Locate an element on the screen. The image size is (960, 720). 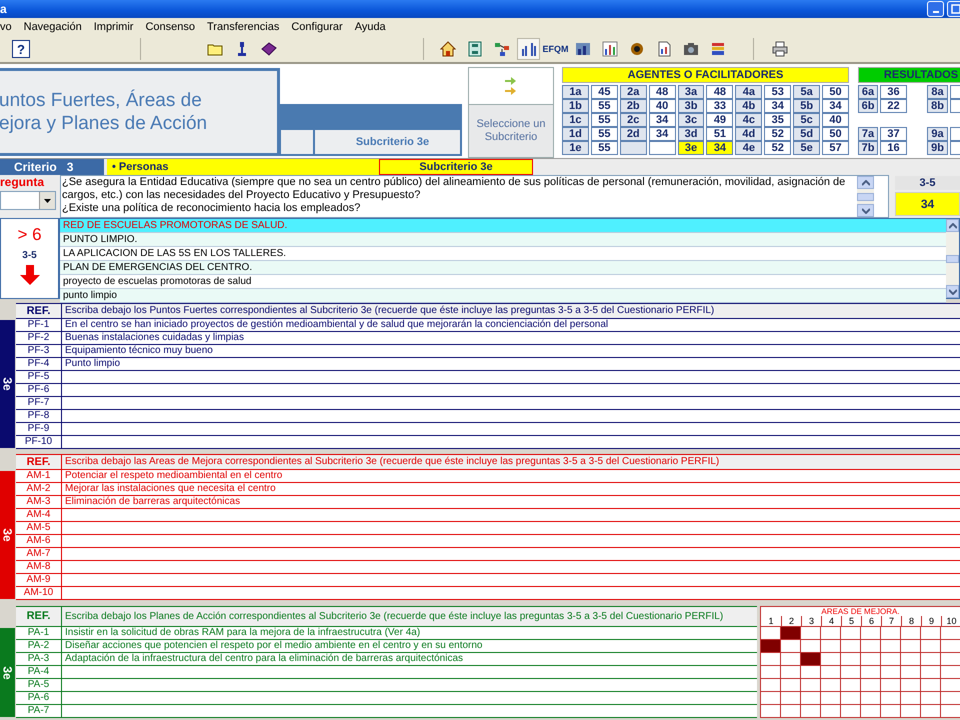
subcriterion-code: 1a is located at coordinates (575, 92).